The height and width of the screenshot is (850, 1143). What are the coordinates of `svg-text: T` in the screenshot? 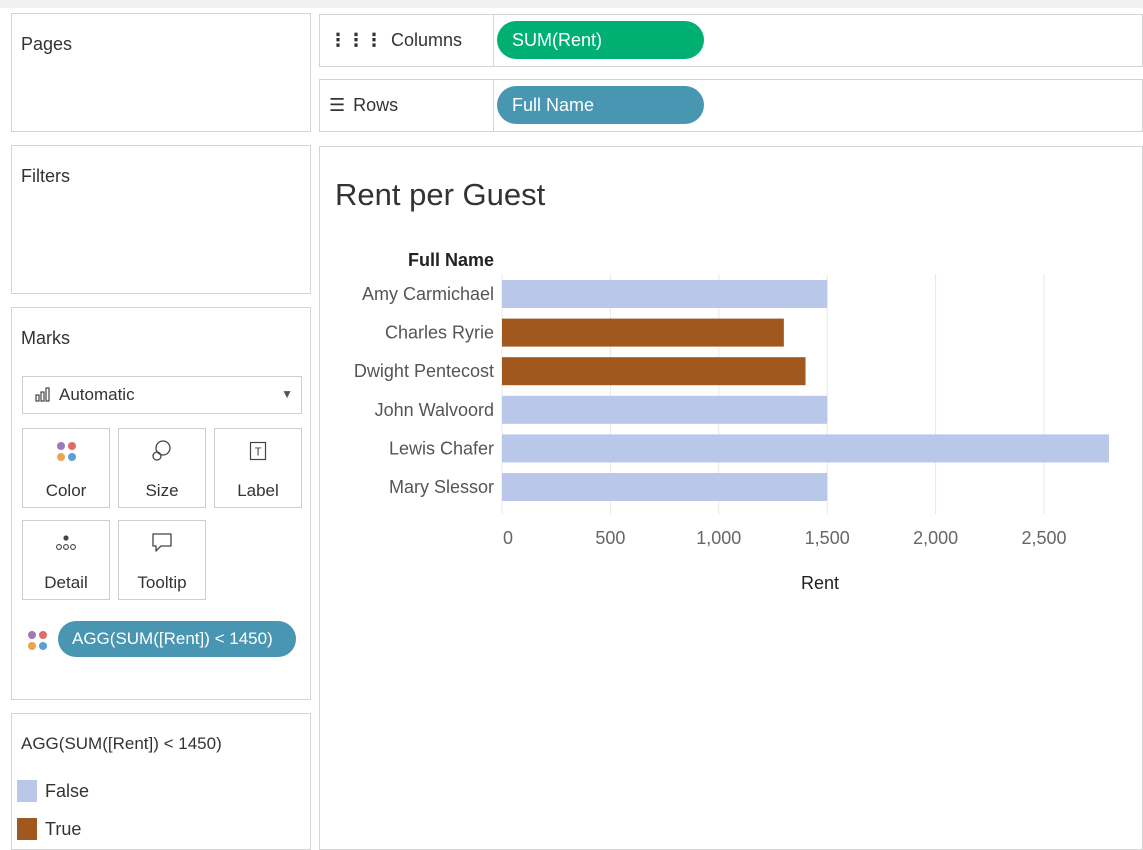 It's located at (258, 452).